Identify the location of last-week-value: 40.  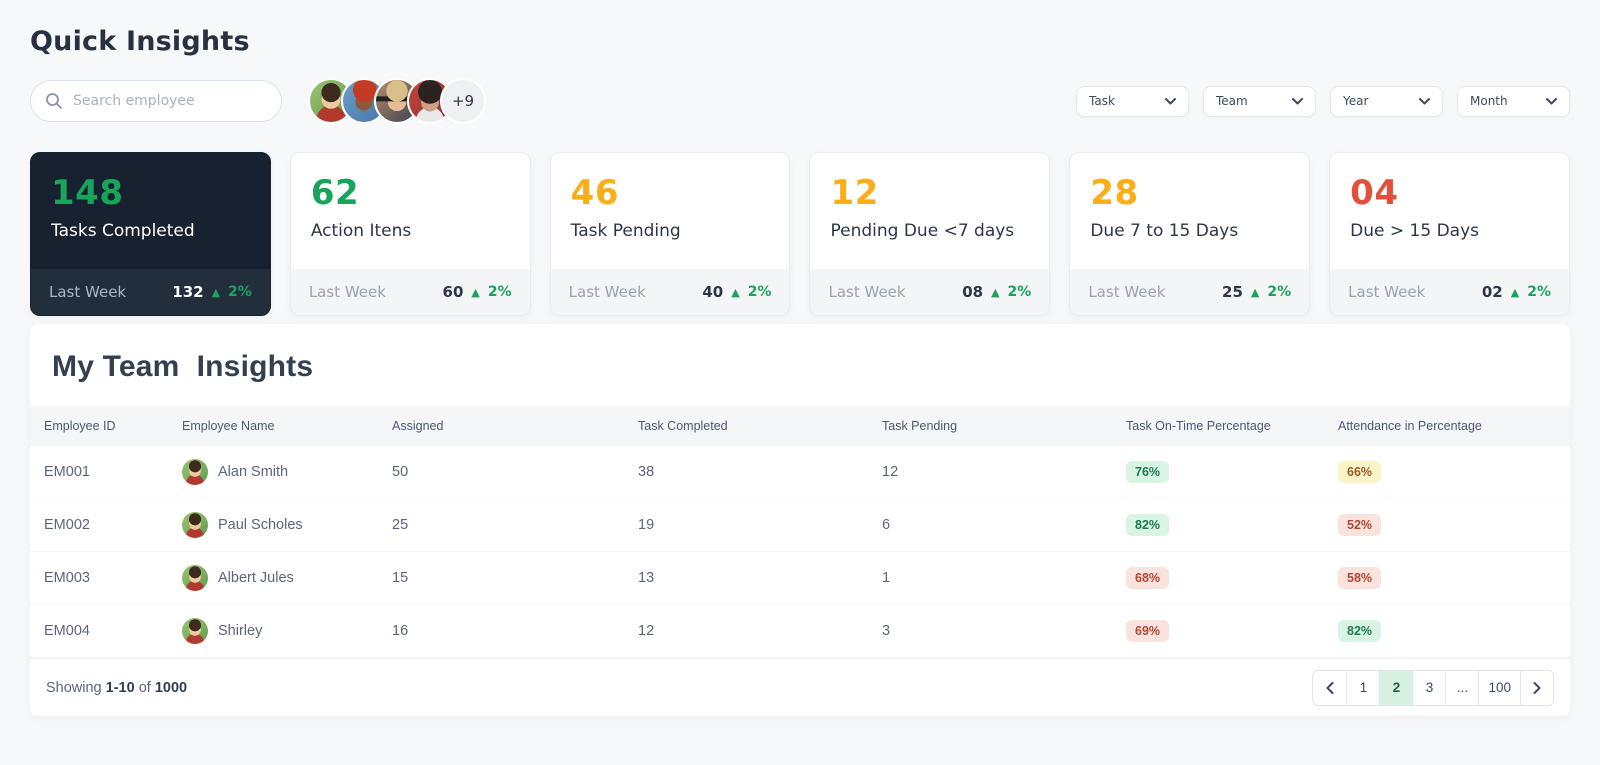
(713, 292).